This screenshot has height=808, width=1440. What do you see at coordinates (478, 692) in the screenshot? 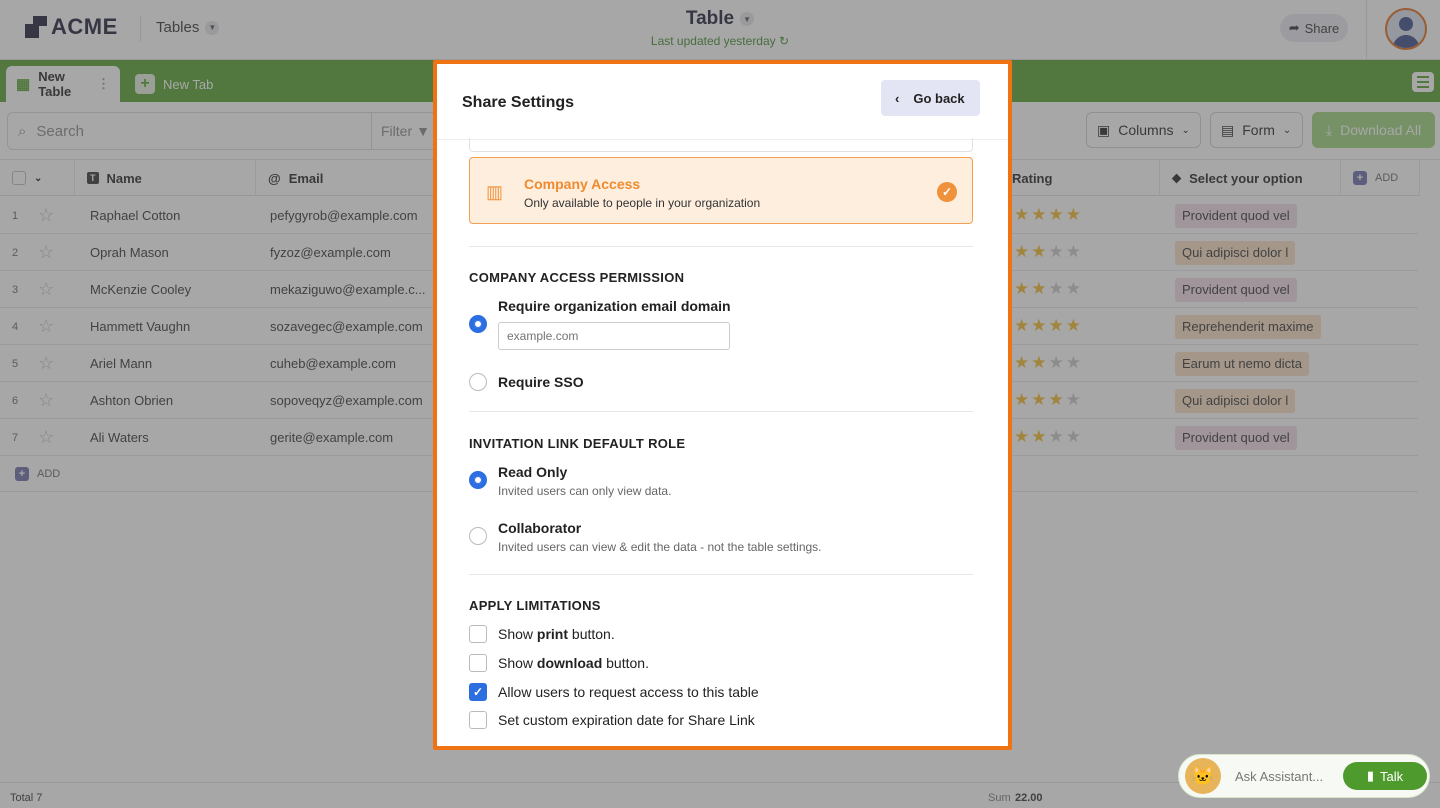
I see `allow-request-checkbox: ✓` at bounding box center [478, 692].